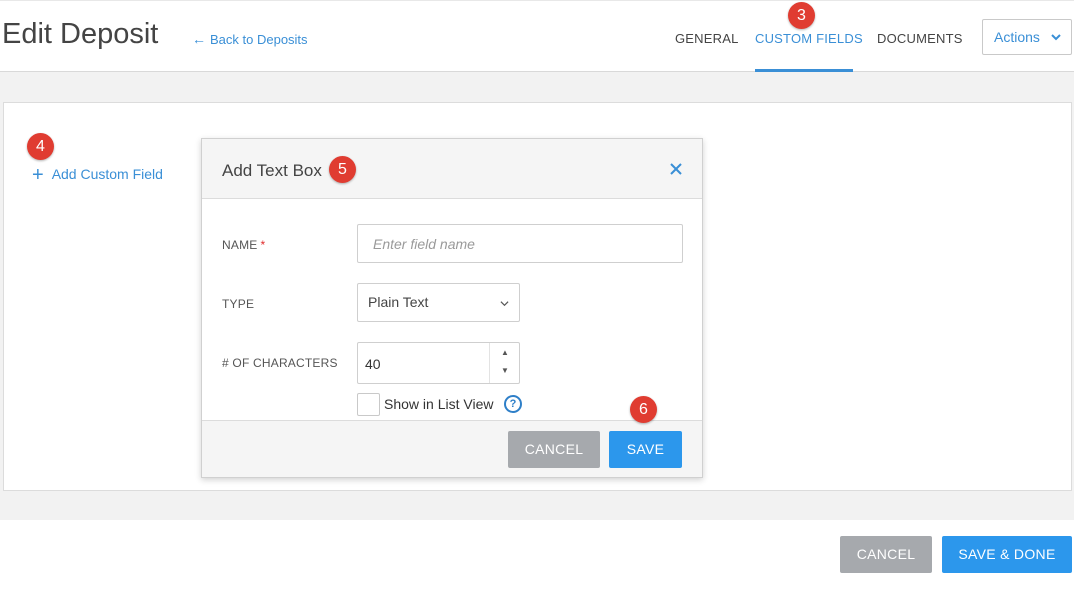  Describe the element at coordinates (240, 245) in the screenshot. I see `name-label-text: NAME` at that location.